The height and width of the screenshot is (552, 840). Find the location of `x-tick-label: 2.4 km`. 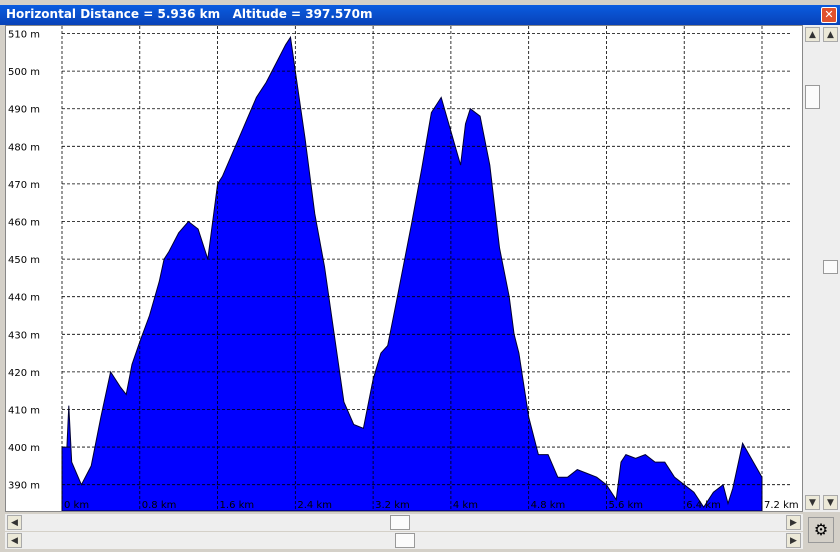

x-tick-label: 2.4 km is located at coordinates (314, 505).